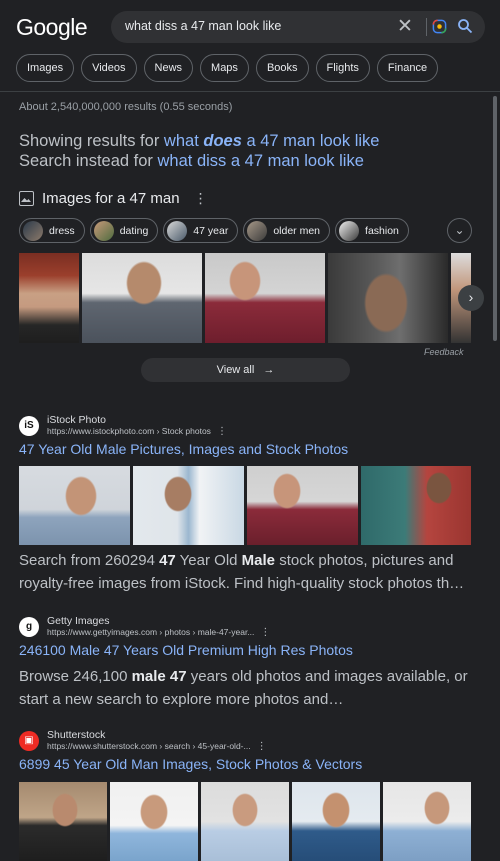 The image size is (500, 861). I want to click on showing-label: Showing results for, so click(89, 141).